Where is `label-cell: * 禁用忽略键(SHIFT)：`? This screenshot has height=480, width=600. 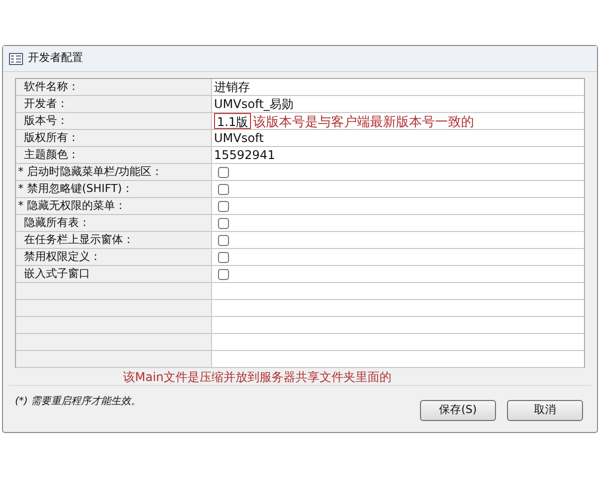 label-cell: * 禁用忽略键(SHIFT)： is located at coordinates (114, 189).